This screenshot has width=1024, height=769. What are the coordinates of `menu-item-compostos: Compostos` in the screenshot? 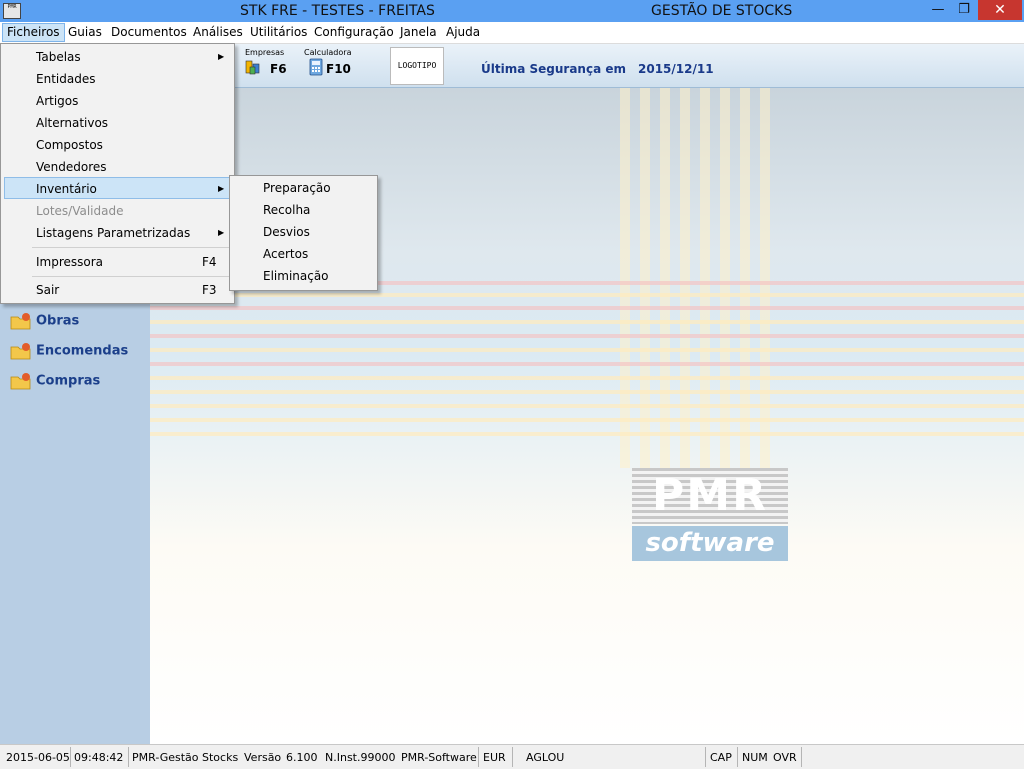 It's located at (117, 145).